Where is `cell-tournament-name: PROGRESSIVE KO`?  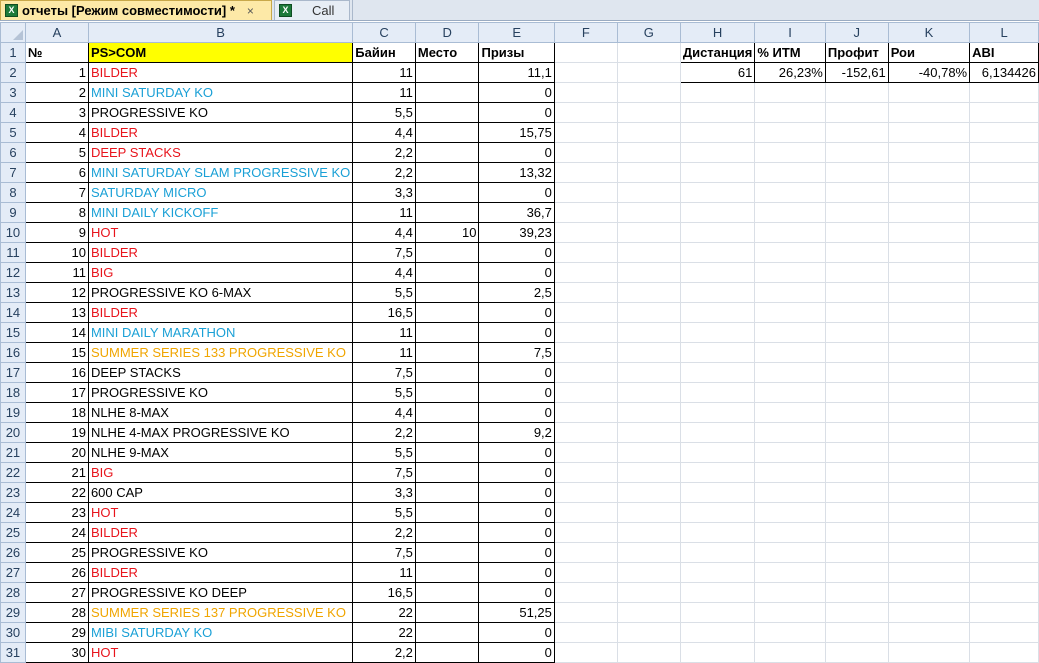
cell-tournament-name: PROGRESSIVE KO is located at coordinates (220, 552).